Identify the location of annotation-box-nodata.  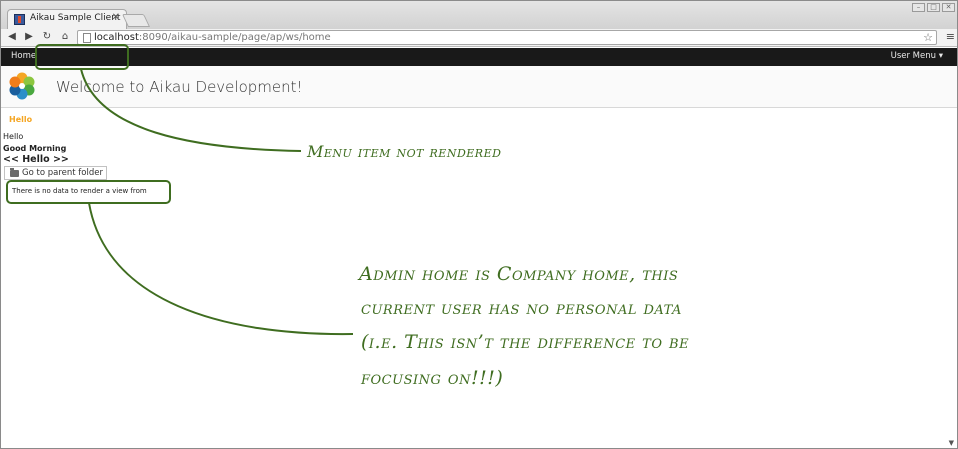
(88, 192).